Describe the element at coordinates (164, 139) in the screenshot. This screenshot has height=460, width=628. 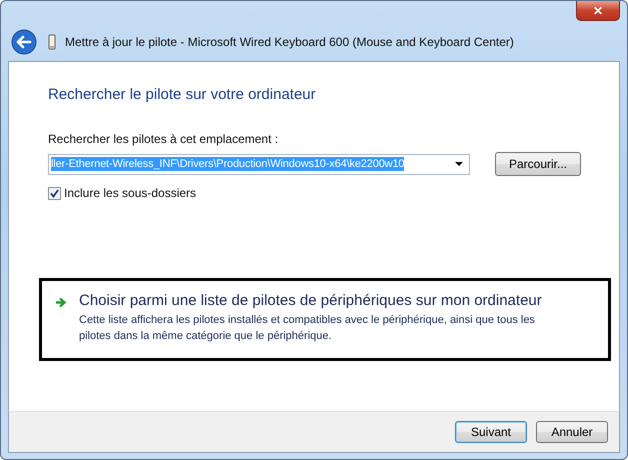
I see `field-label: Rechercher les pilotes à cet emplacement :` at that location.